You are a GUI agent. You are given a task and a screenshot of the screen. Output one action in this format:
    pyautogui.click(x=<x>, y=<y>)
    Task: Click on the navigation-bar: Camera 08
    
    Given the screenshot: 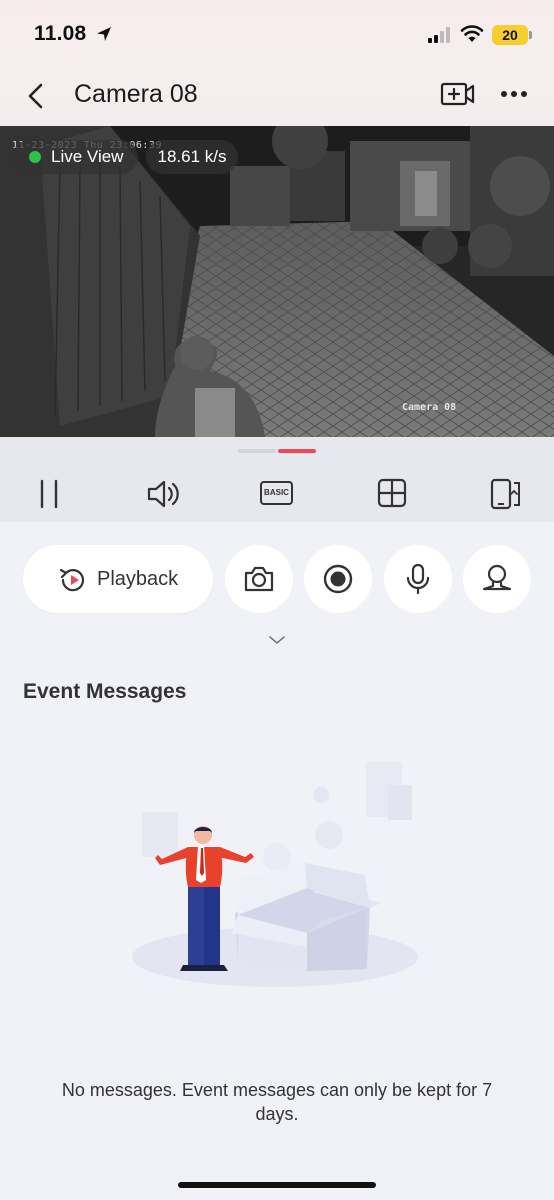 What is the action you would take?
    pyautogui.click(x=277, y=95)
    